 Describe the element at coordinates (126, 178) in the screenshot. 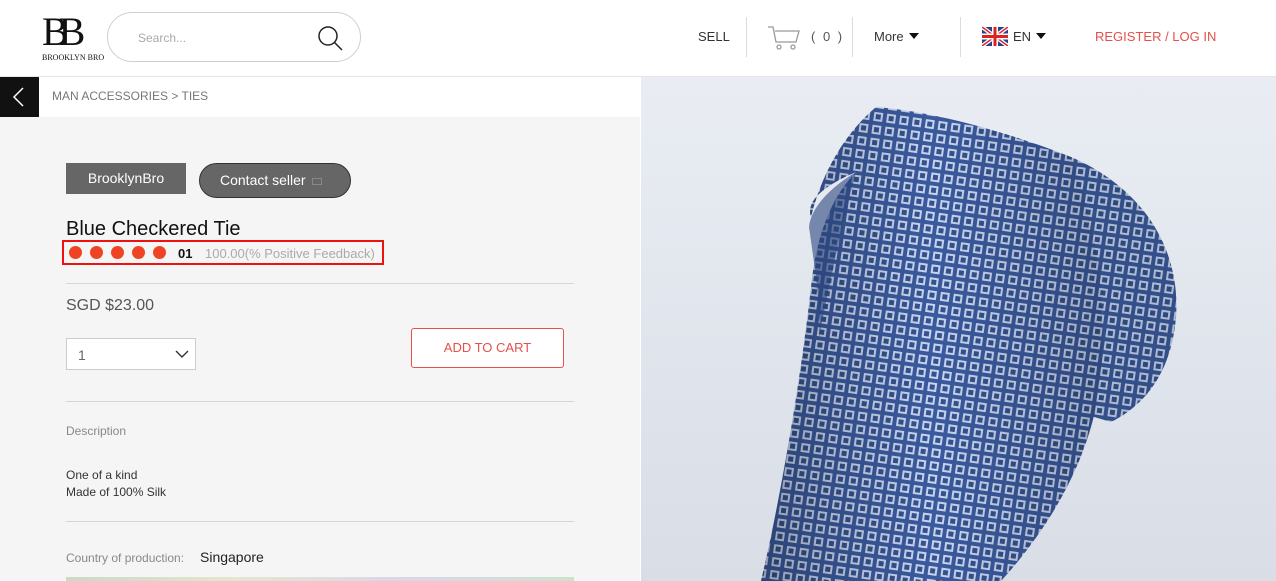

I see `seller-button: BrooklynBro` at that location.